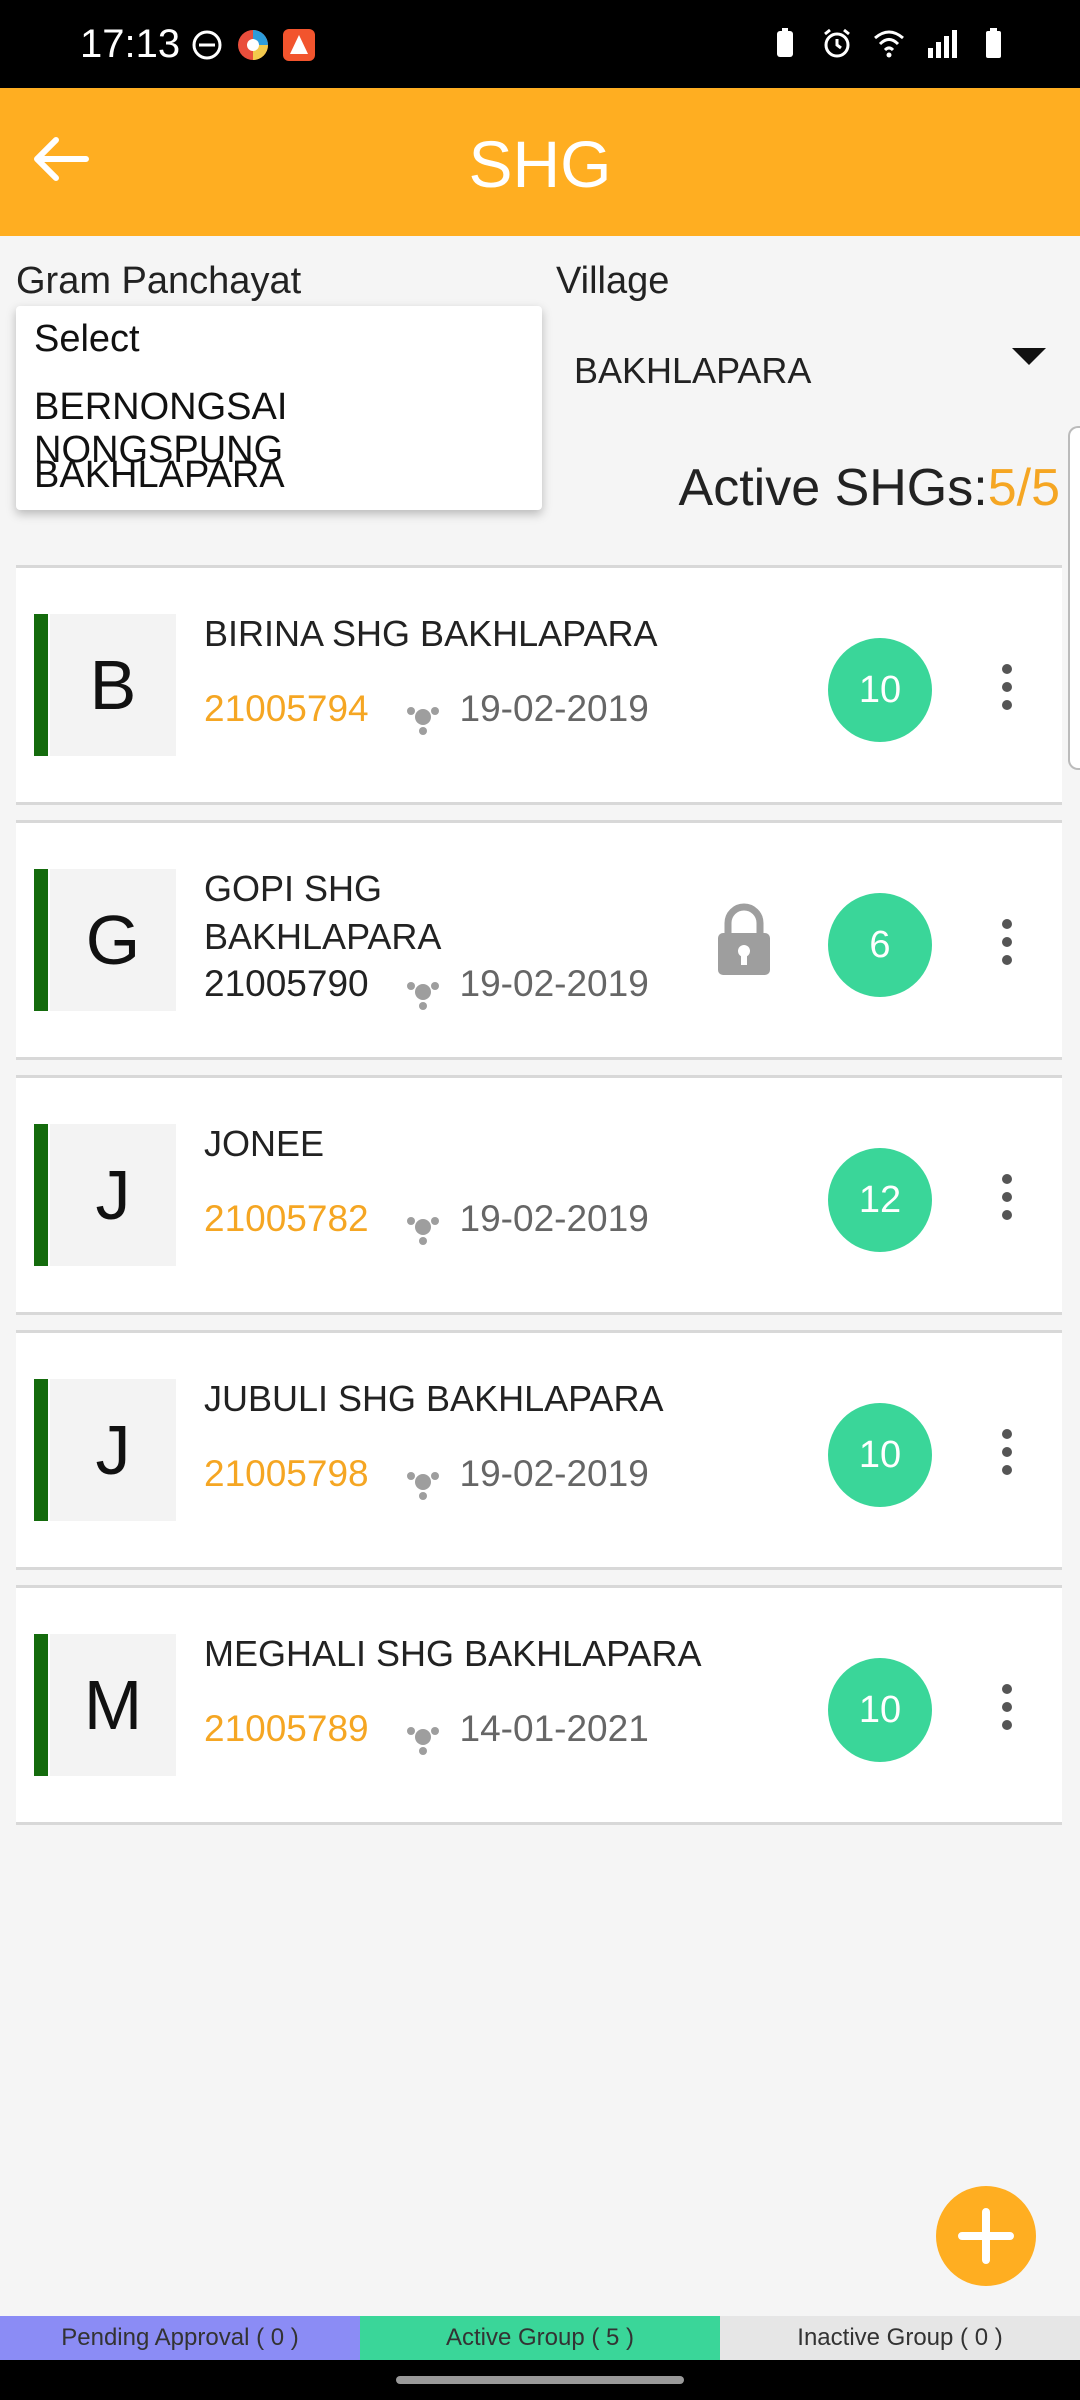 The width and height of the screenshot is (1080, 2400). I want to click on shg-meta: 21005782 19-02-2019, so click(426, 1222).